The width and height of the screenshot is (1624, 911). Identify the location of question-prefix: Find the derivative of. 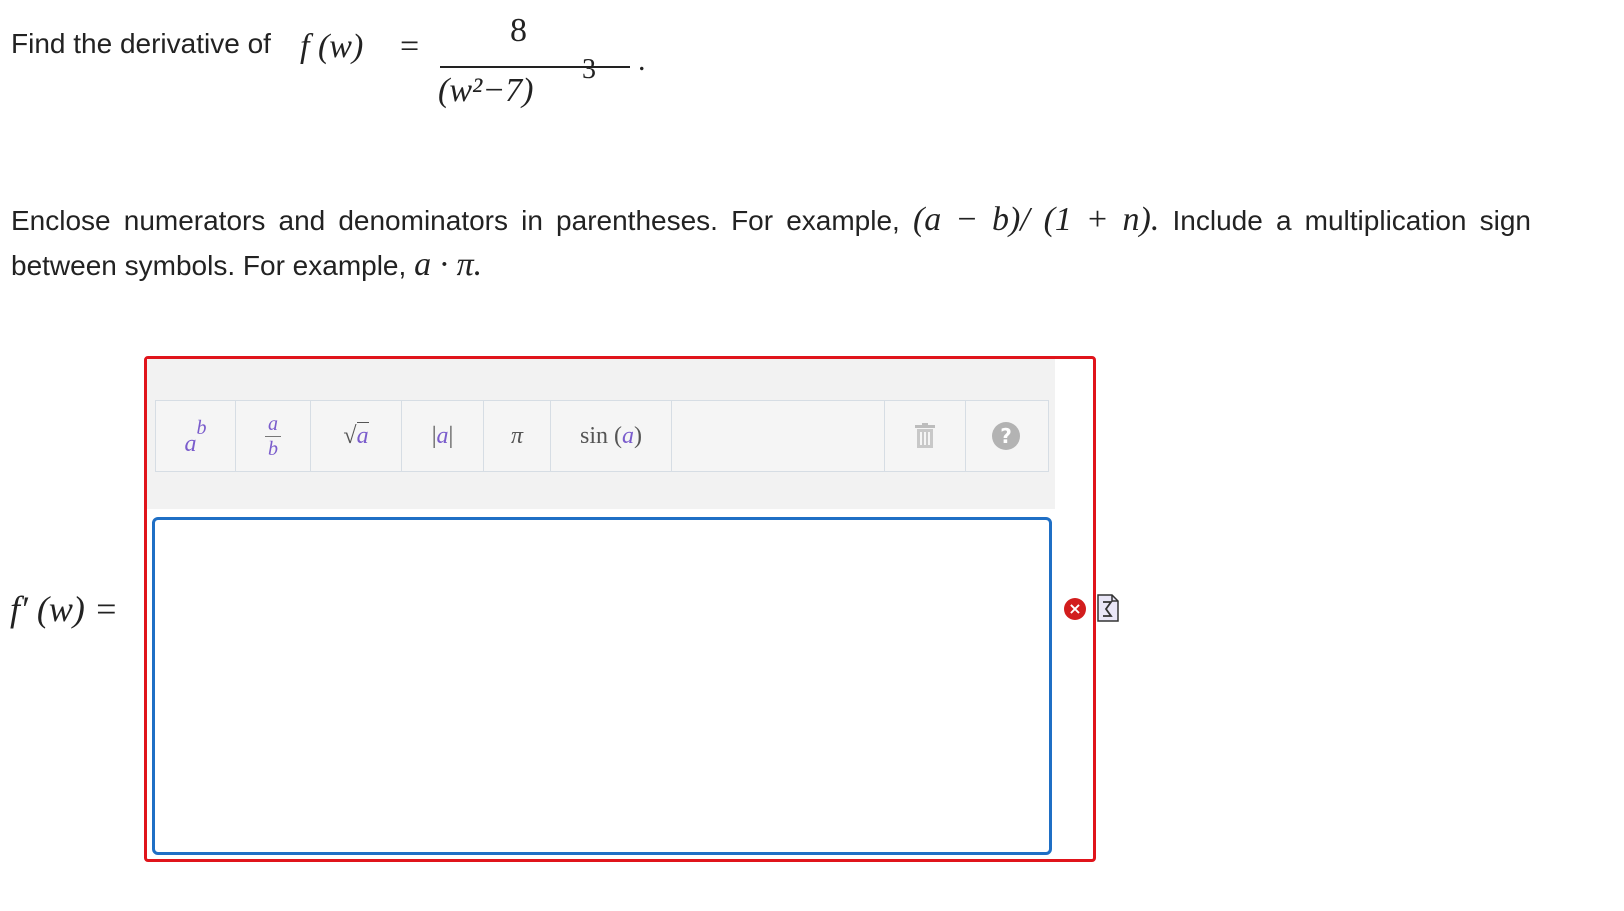
(141, 43).